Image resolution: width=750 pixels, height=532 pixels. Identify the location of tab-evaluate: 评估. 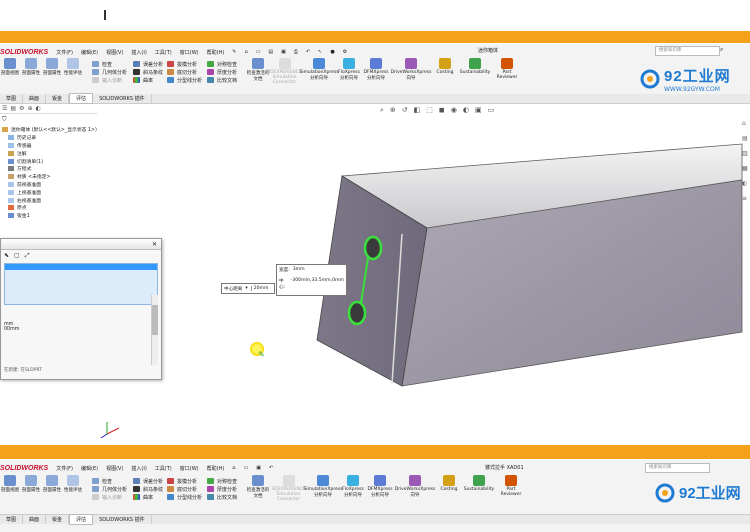
(81, 98).